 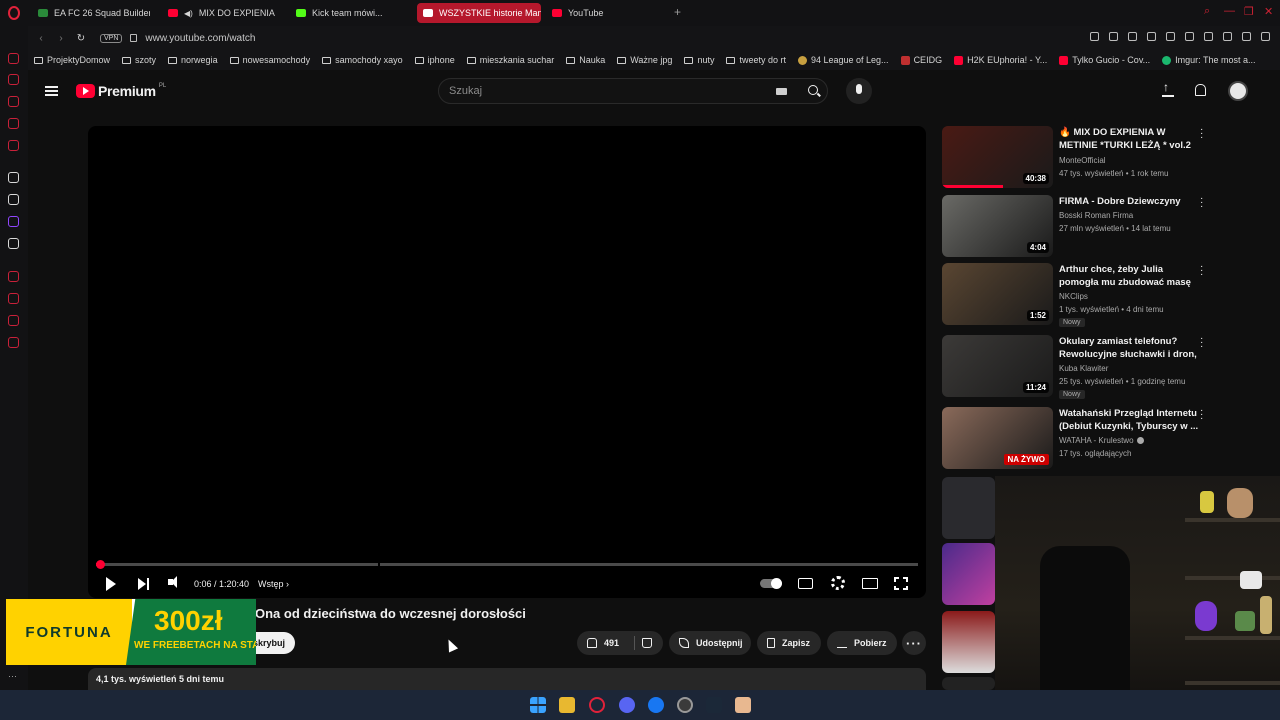 I want to click on chapter-button: Wstęp ›, so click(x=273, y=584).